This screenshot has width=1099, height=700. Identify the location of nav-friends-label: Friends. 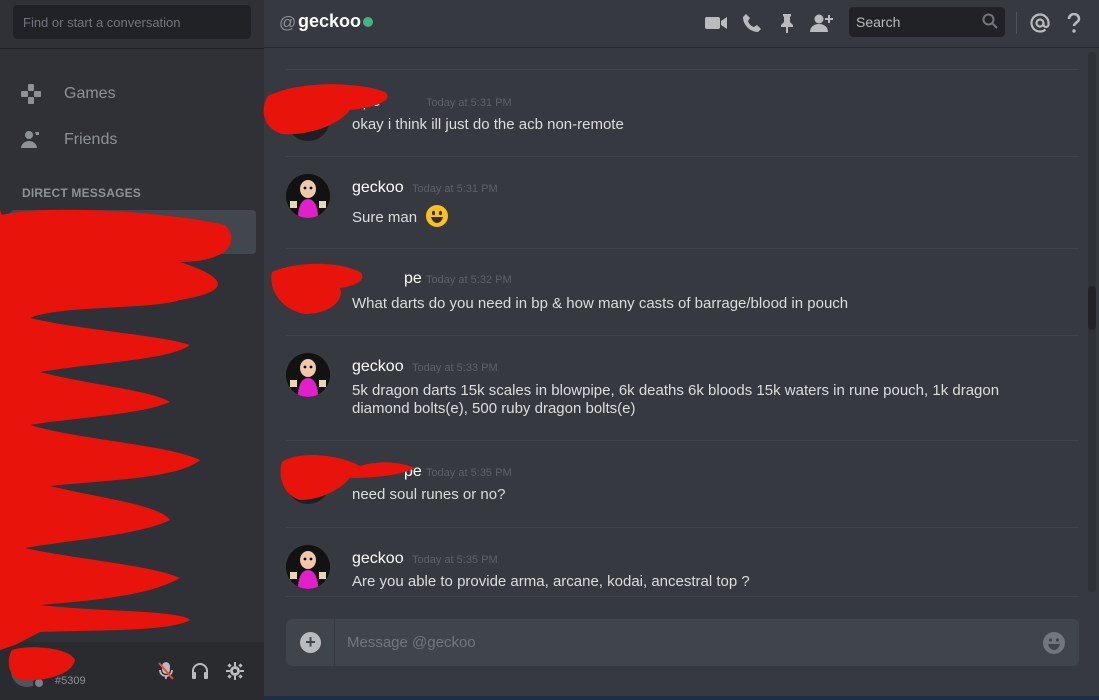
(91, 139).